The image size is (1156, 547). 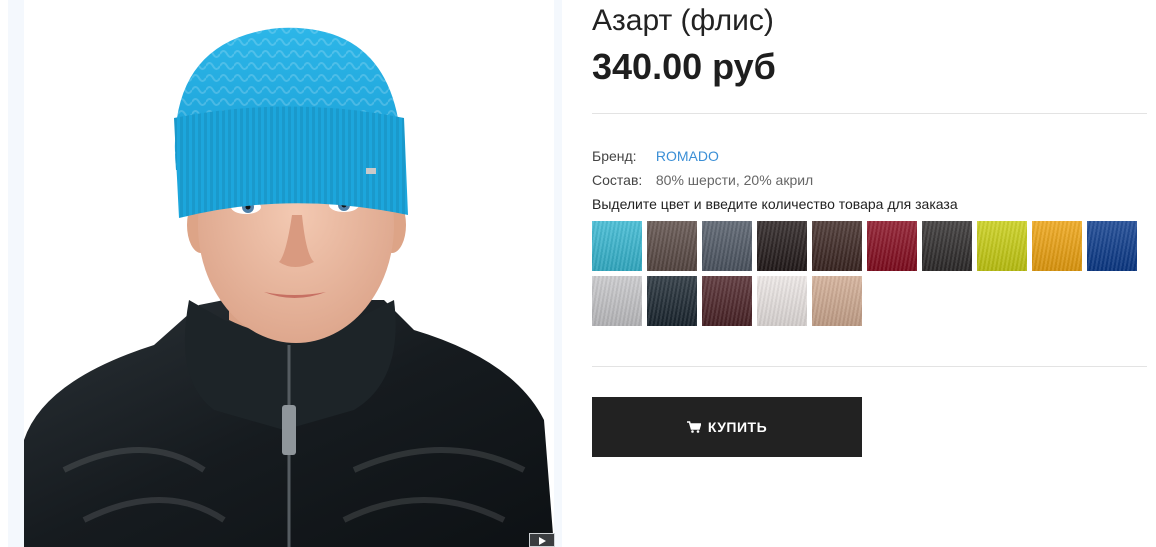 I want to click on color-swatch-orange, so click(x=1057, y=246).